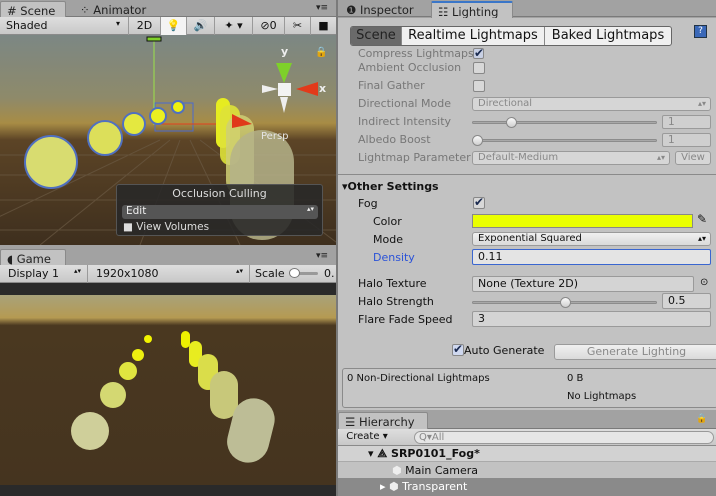  What do you see at coordinates (268, 26) in the screenshot?
I see `hidden-objects-icon: ⊘0` at bounding box center [268, 26].